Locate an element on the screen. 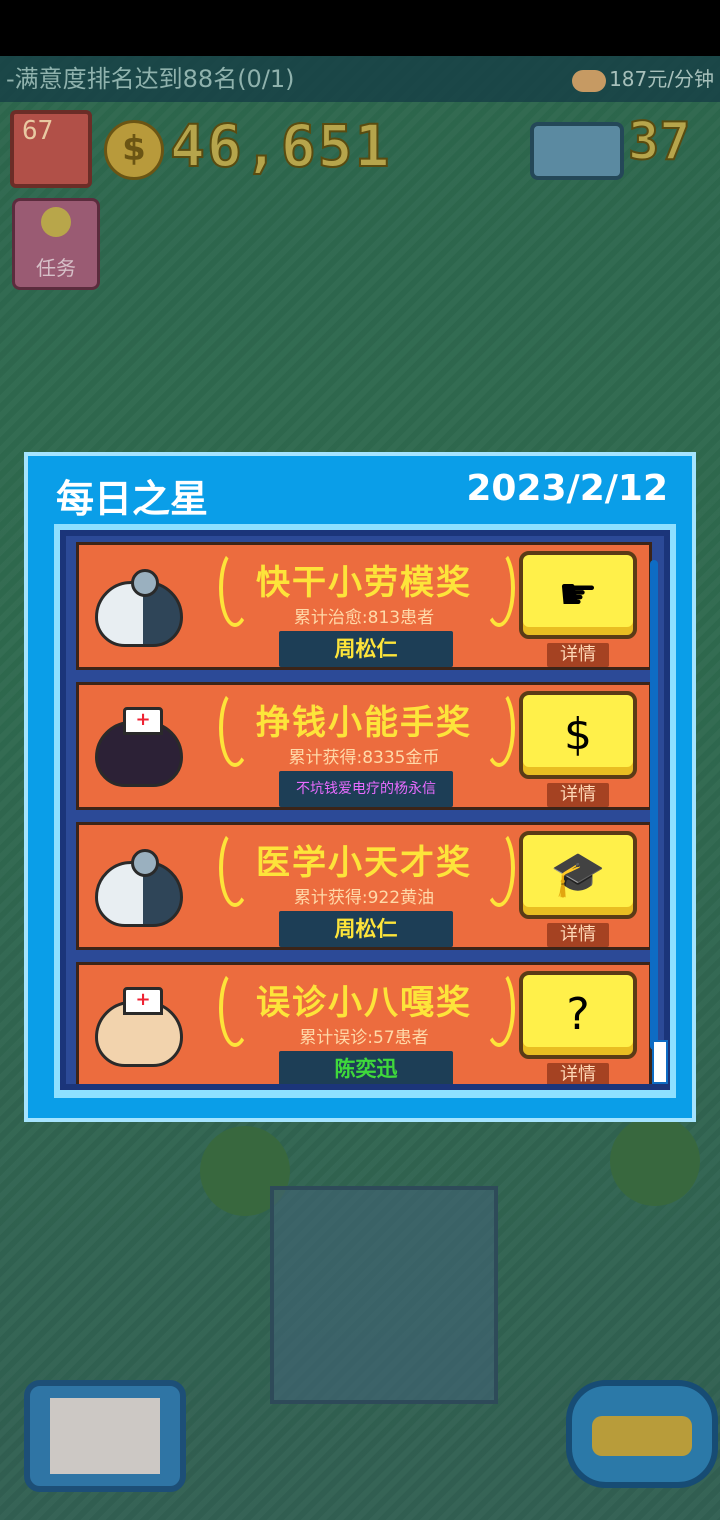 Image resolution: width=720 pixels, height=1520 pixels. task-button: 任务 is located at coordinates (56, 244).